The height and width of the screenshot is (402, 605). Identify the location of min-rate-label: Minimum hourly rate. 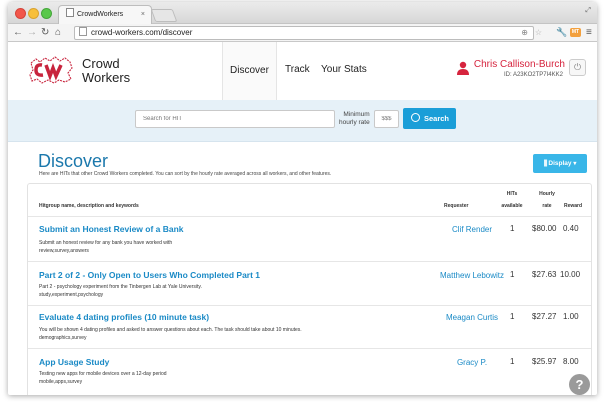
(354, 119).